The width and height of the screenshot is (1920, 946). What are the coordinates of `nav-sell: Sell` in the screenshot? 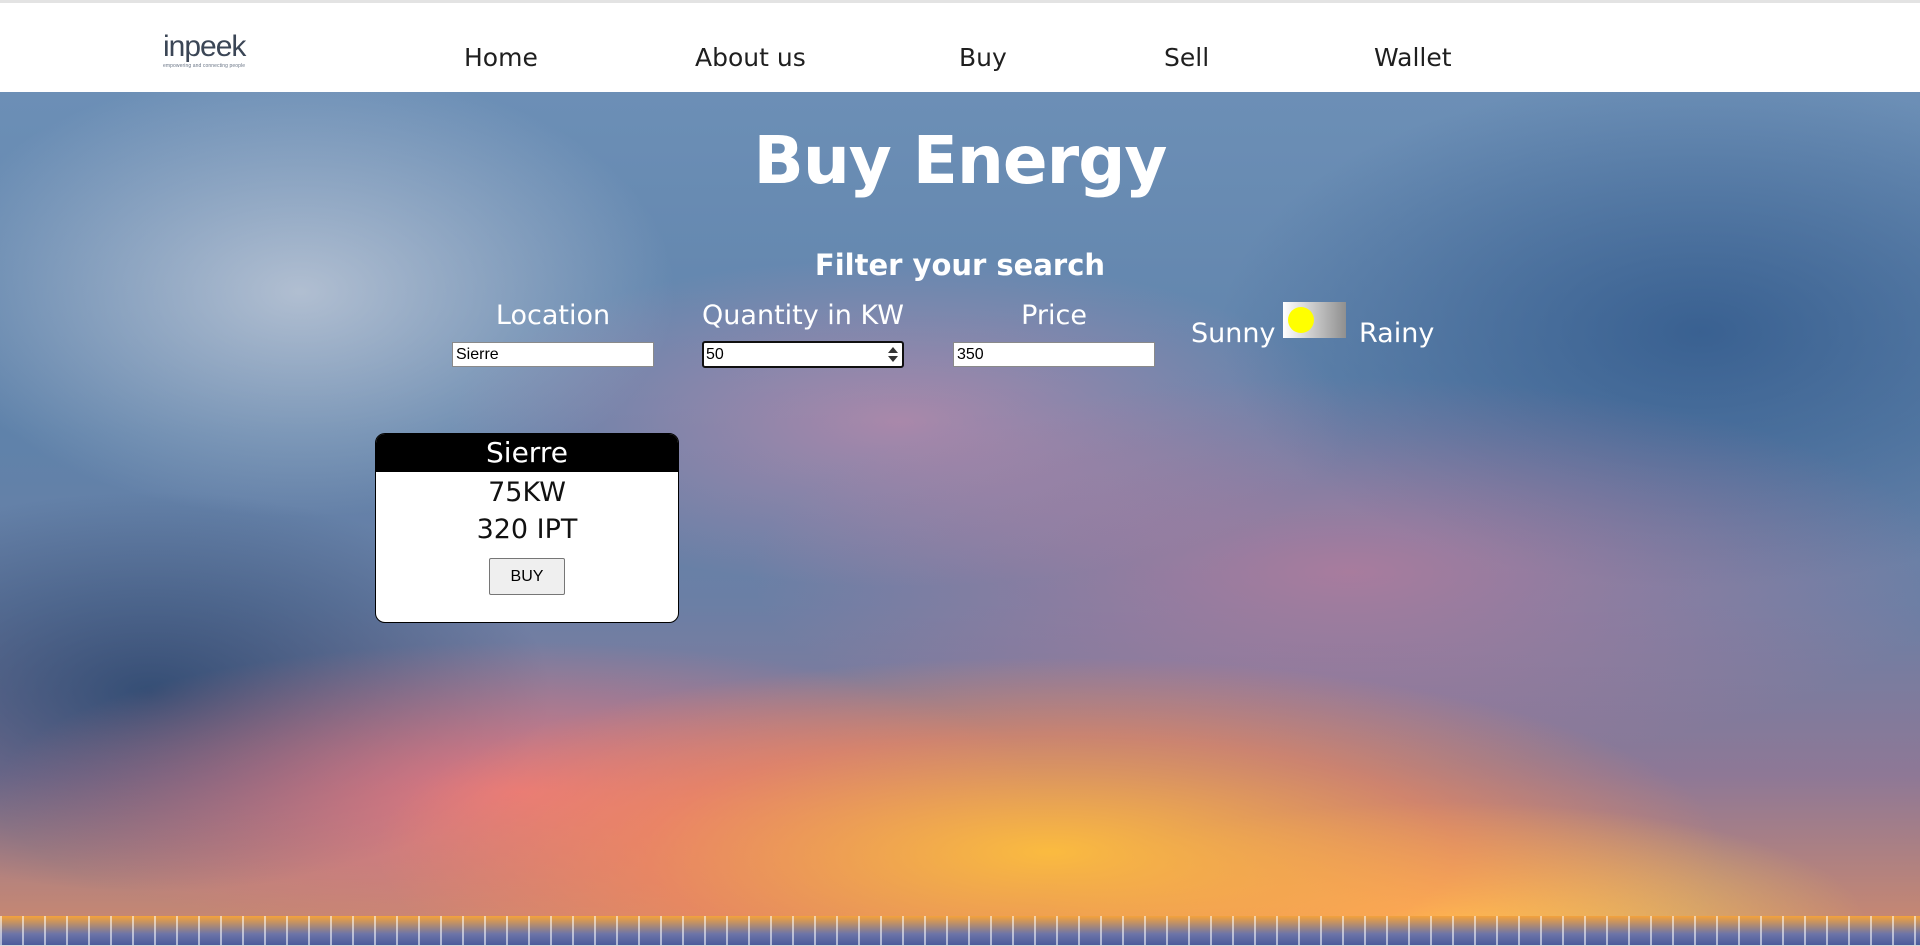 It's located at (1186, 57).